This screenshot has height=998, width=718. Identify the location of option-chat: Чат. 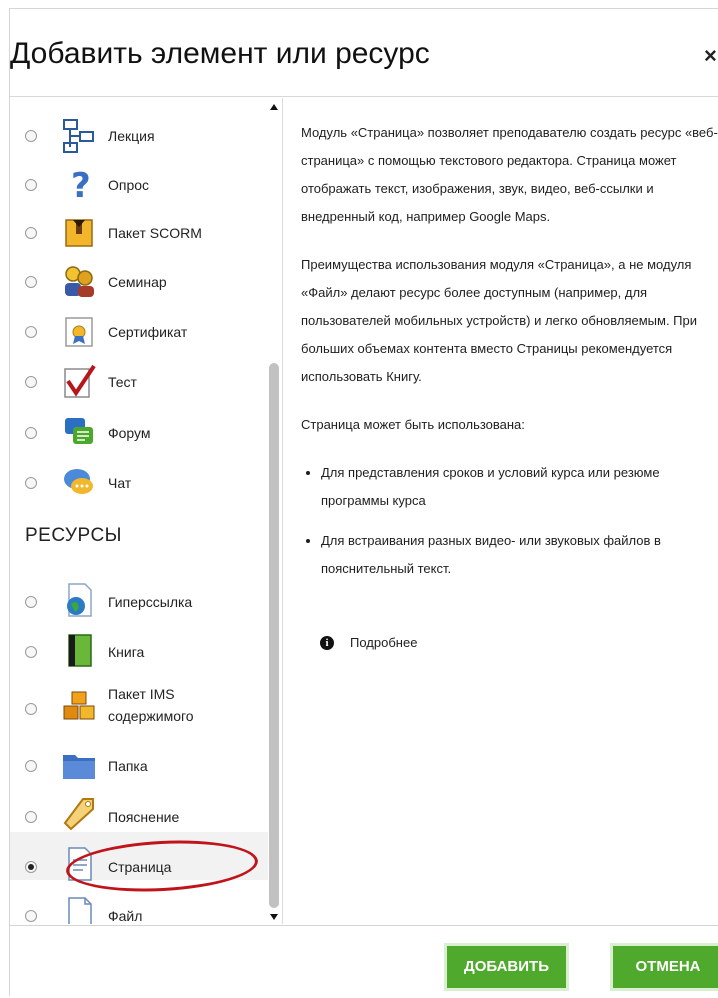
(139, 474).